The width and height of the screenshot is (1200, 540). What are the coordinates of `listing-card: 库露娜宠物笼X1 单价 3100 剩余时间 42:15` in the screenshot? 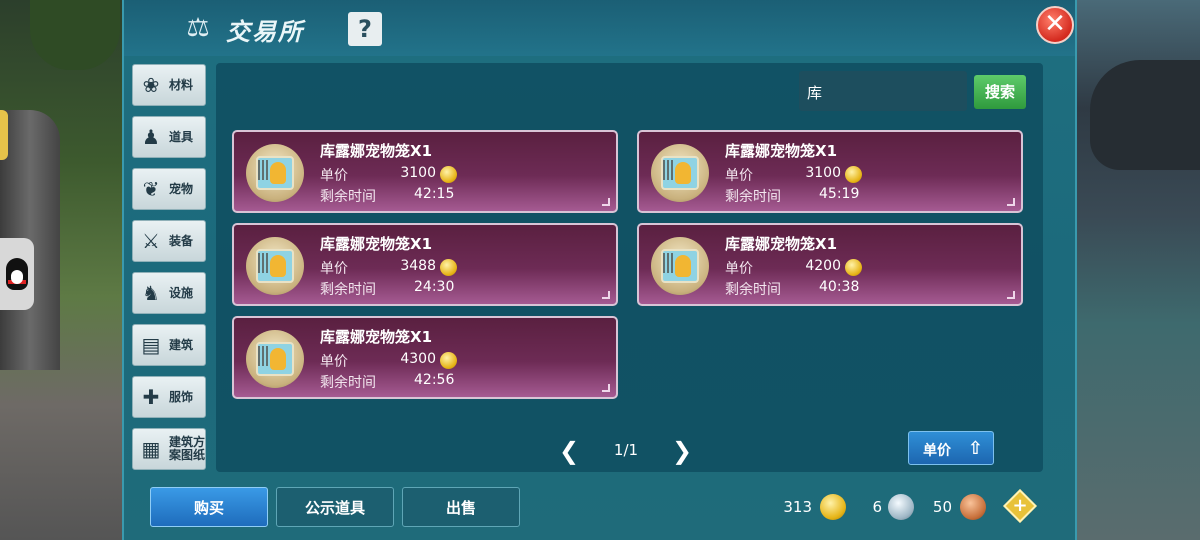 It's located at (425, 171).